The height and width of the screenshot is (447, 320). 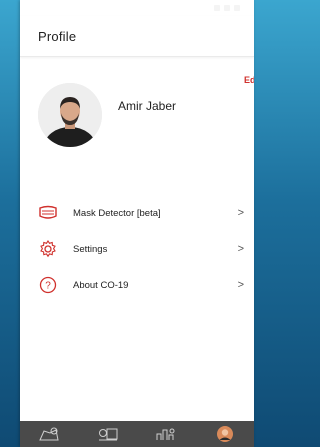 What do you see at coordinates (137, 36) in the screenshot?
I see `app-bar: Profile` at bounding box center [137, 36].